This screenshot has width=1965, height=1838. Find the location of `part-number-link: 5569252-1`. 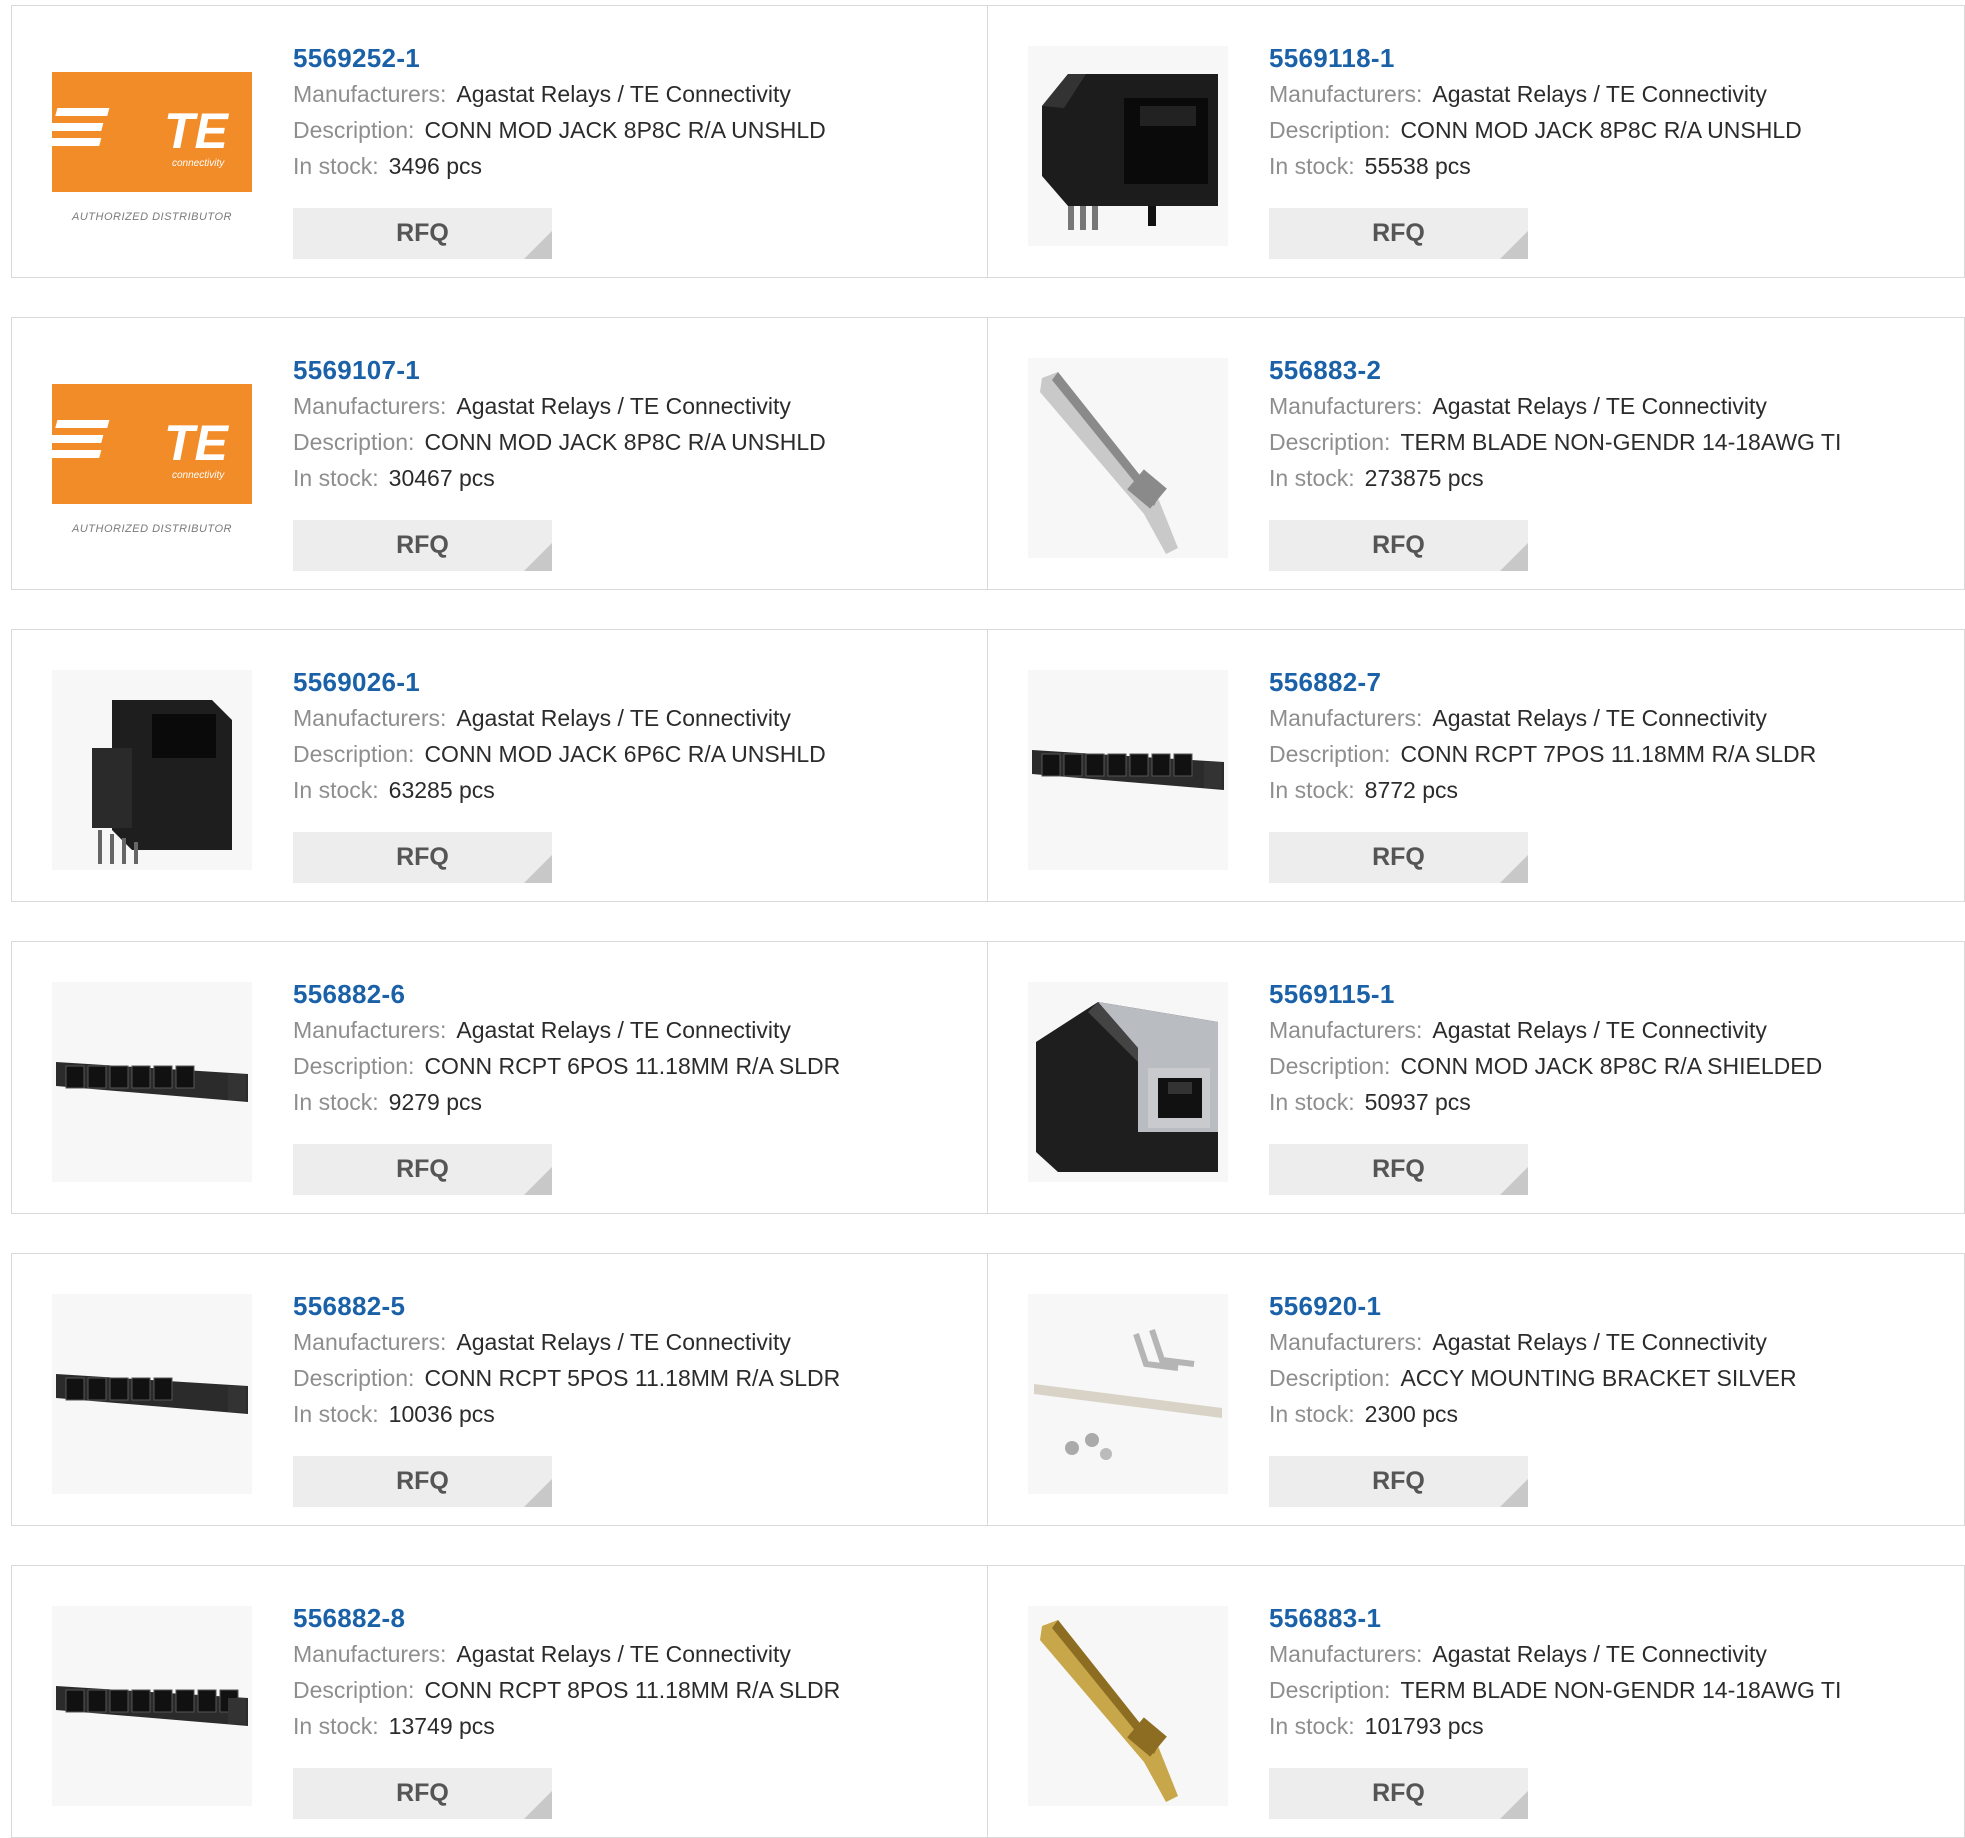

part-number-link: 5569252-1 is located at coordinates (559, 58).